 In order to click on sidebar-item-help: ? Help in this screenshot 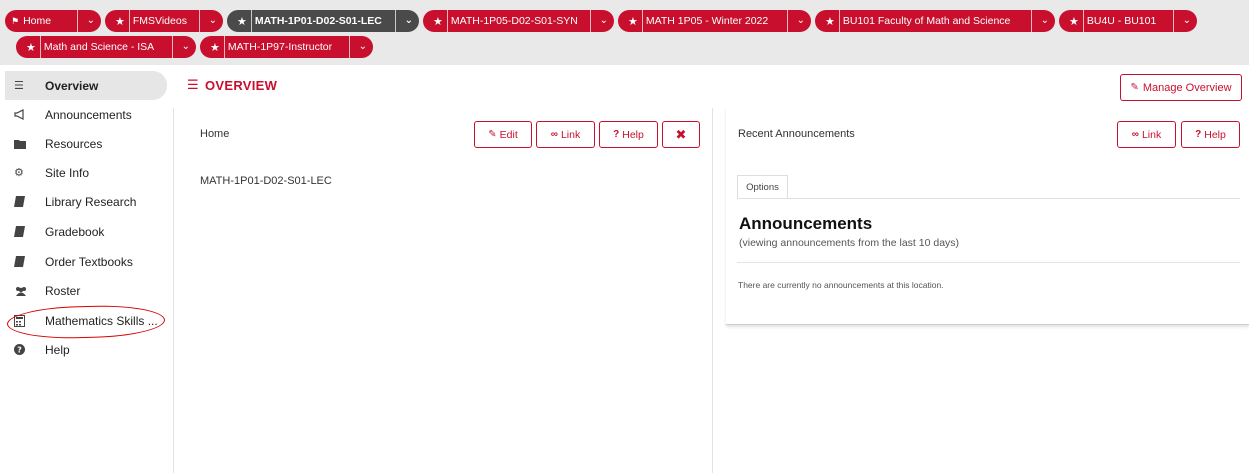, I will do `click(86, 349)`.